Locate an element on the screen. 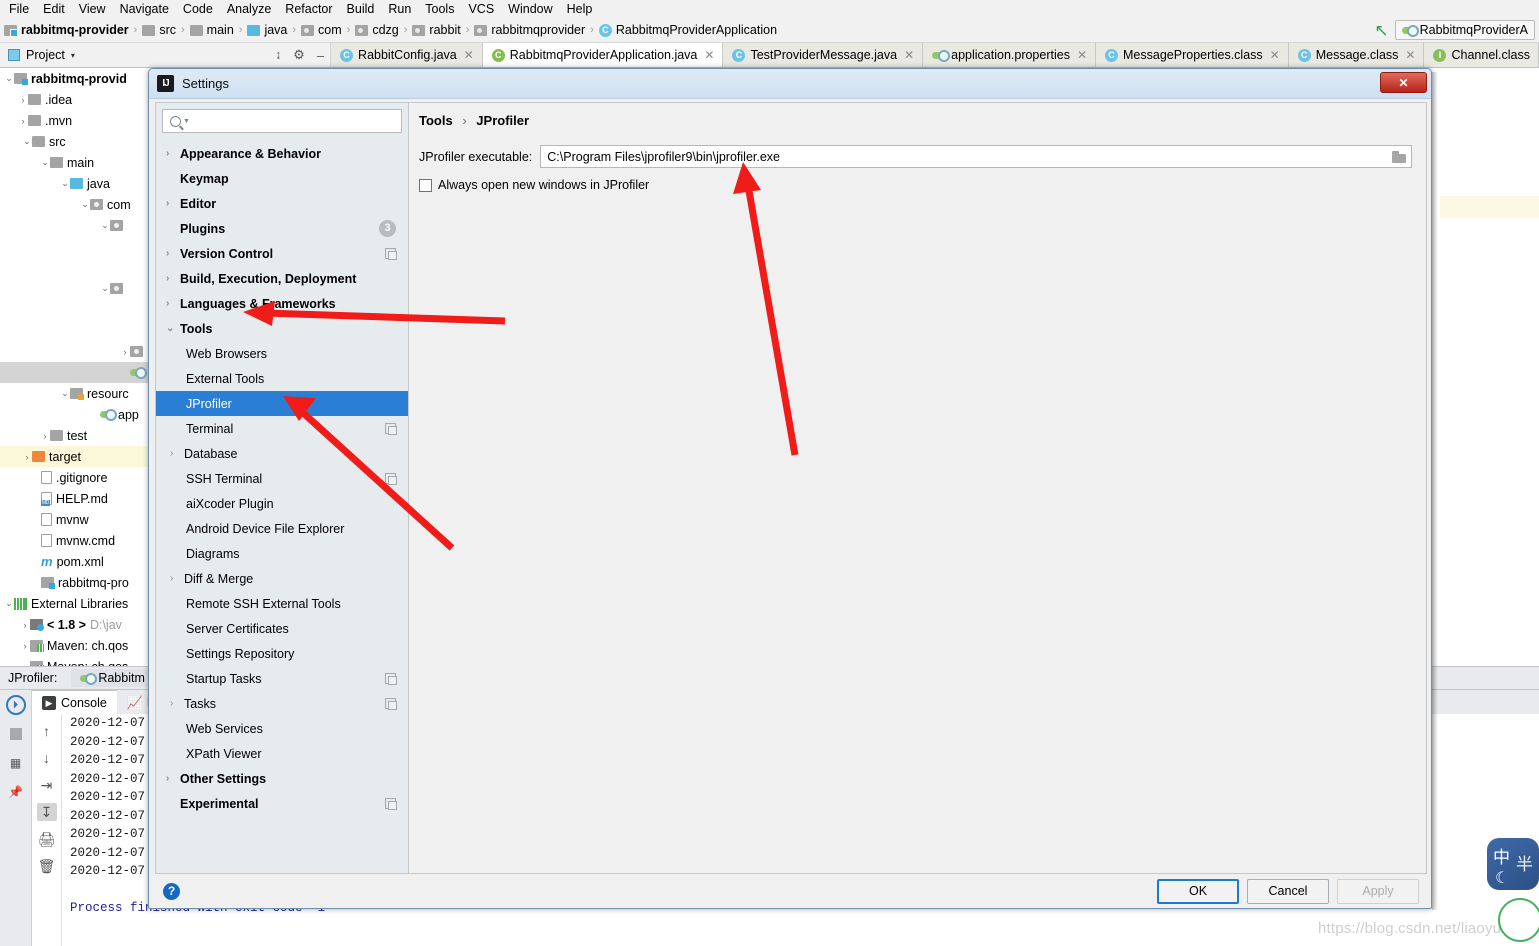 This screenshot has height=946, width=1539. menu-item-window: Window is located at coordinates (530, 9).